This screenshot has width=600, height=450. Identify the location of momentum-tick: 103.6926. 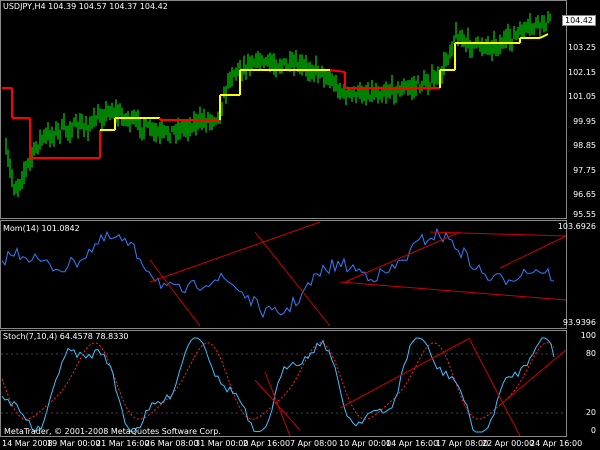
(576, 226).